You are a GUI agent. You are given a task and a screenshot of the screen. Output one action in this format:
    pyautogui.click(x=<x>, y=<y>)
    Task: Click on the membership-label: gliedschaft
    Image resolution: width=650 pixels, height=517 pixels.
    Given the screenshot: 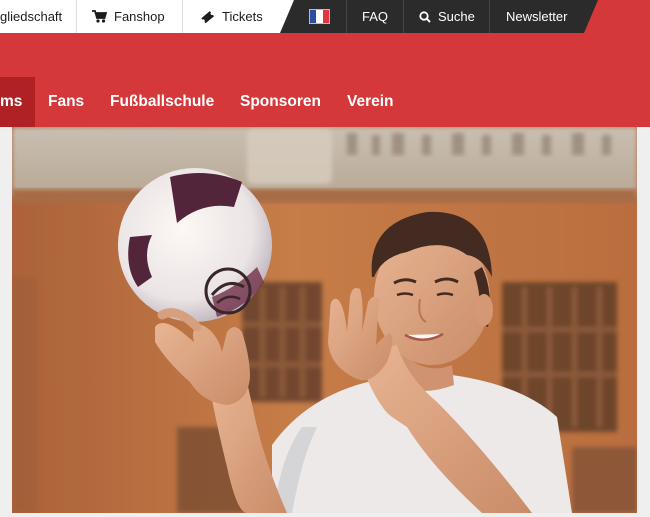 What is the action you would take?
    pyautogui.click(x=31, y=16)
    